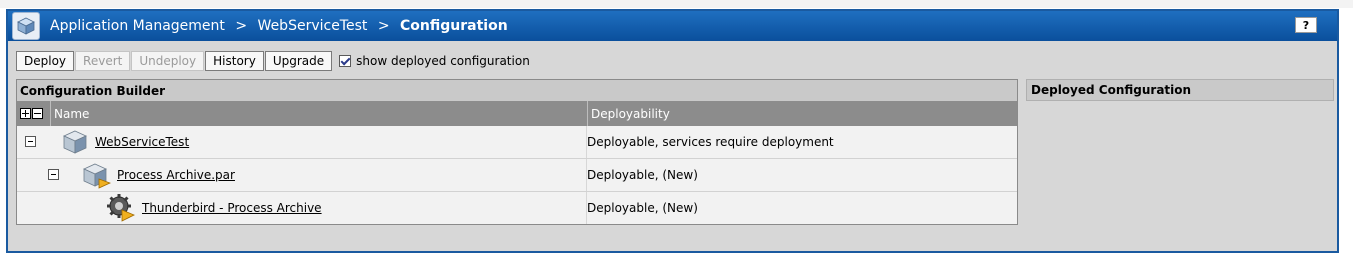 The height and width of the screenshot is (260, 1353). What do you see at coordinates (45, 61) in the screenshot?
I see `deploy-button: Deploy` at bounding box center [45, 61].